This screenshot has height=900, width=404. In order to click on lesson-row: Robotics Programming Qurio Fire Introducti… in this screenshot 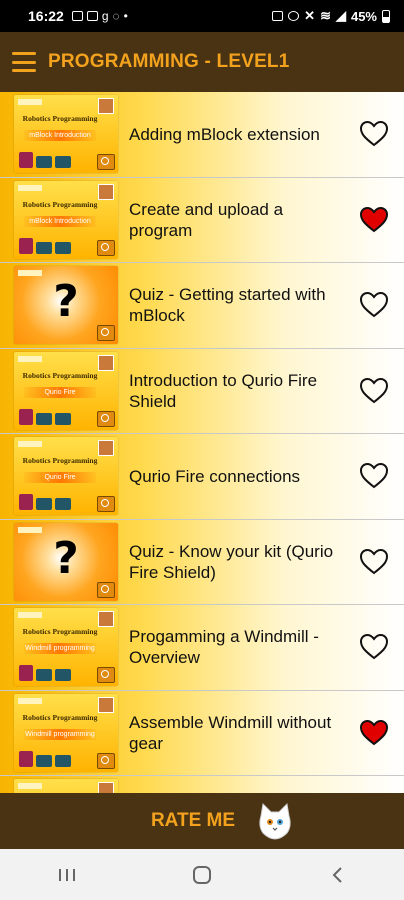, I will do `click(202, 391)`.